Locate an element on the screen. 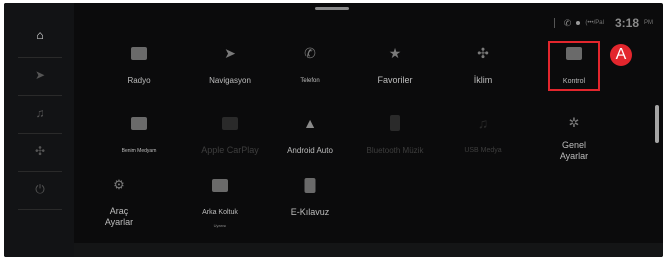  status-bar: ✆ (•••/Pal 3:18 PM is located at coordinates (603, 23).